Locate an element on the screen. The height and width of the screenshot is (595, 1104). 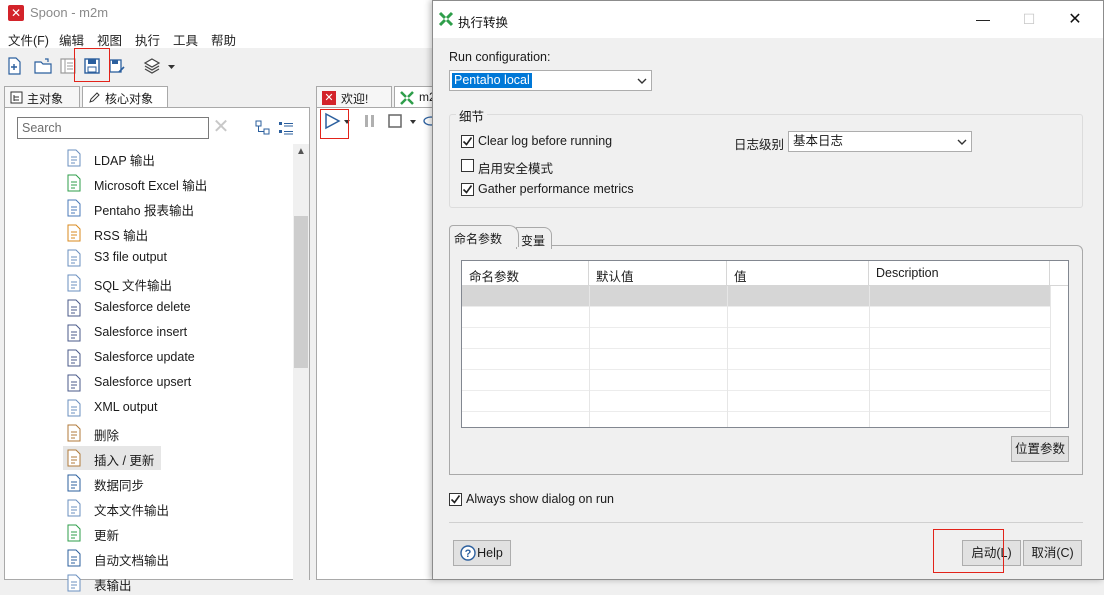
menu-edit: 编辑 is located at coordinates (71, 39).